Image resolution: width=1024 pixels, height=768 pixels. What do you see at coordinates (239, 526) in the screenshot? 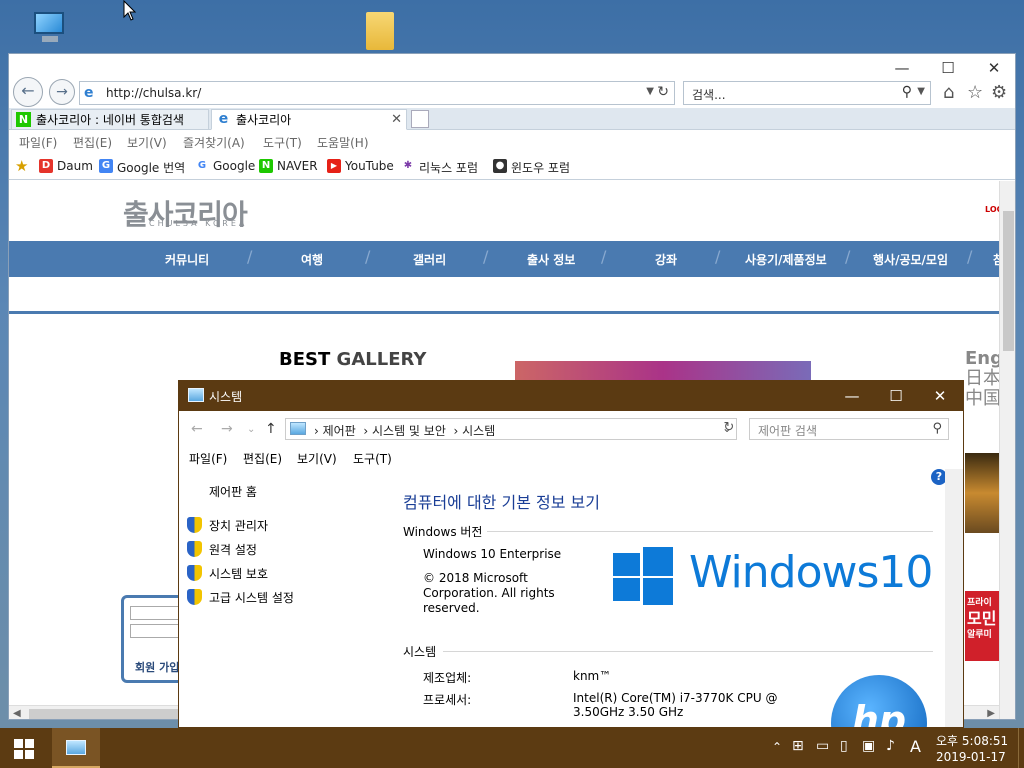
I see `side-link-label: 장치 관리자` at bounding box center [239, 526].